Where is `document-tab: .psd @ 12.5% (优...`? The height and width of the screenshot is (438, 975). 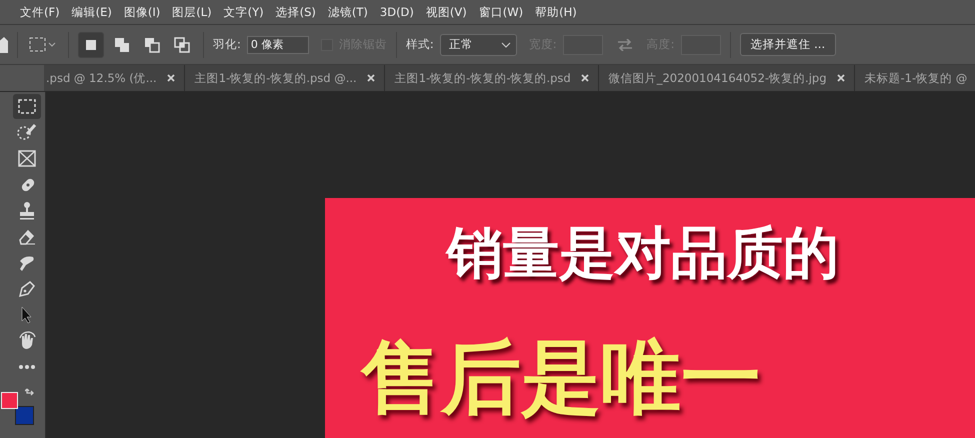
document-tab: .psd @ 12.5% (优... is located at coordinates (114, 78).